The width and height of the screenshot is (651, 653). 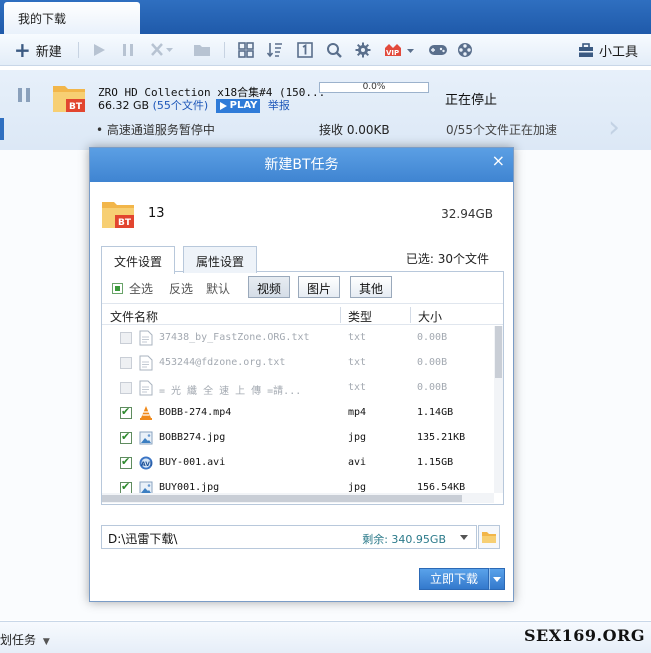 What do you see at coordinates (441, 487) in the screenshot?
I see `file-size: 156.54KB` at bounding box center [441, 487].